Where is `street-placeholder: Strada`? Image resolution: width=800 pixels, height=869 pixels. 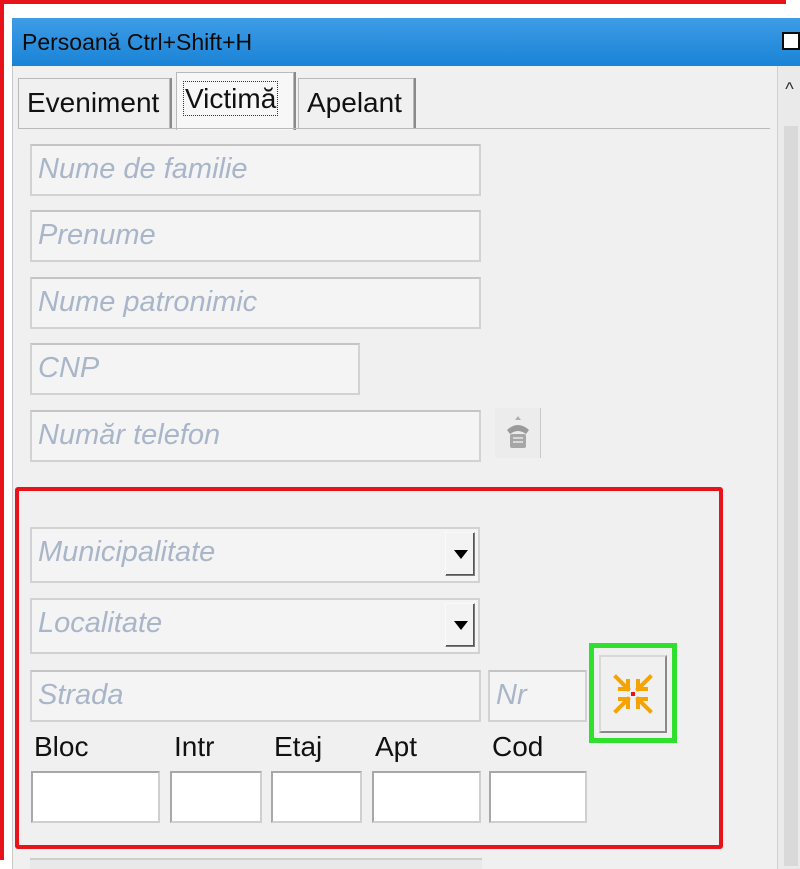
street-placeholder: Strada is located at coordinates (81, 695).